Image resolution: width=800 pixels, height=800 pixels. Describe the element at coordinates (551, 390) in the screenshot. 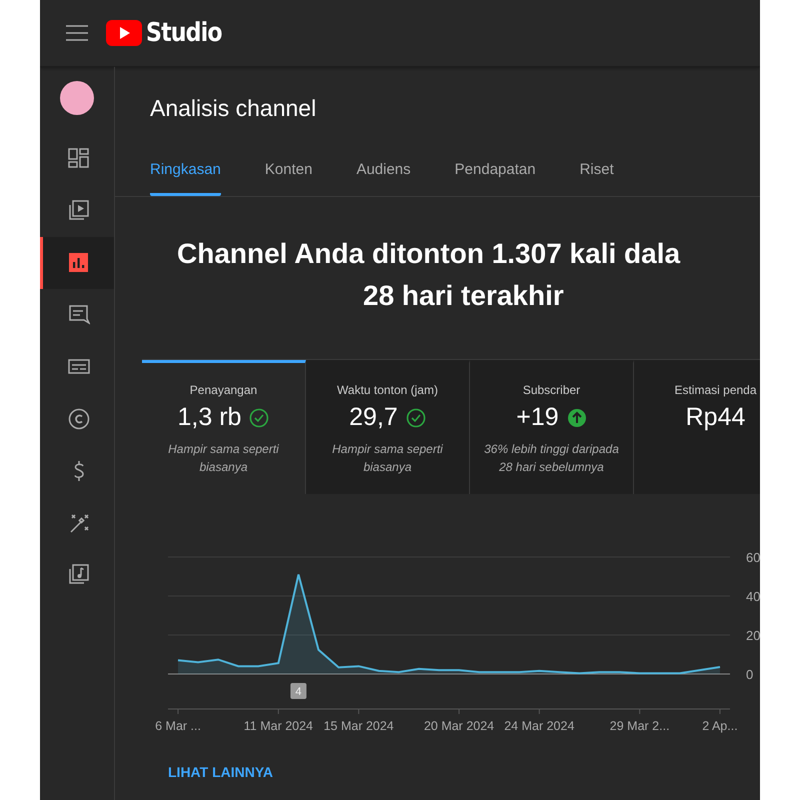

I see `metric-label: Subscriber` at that location.